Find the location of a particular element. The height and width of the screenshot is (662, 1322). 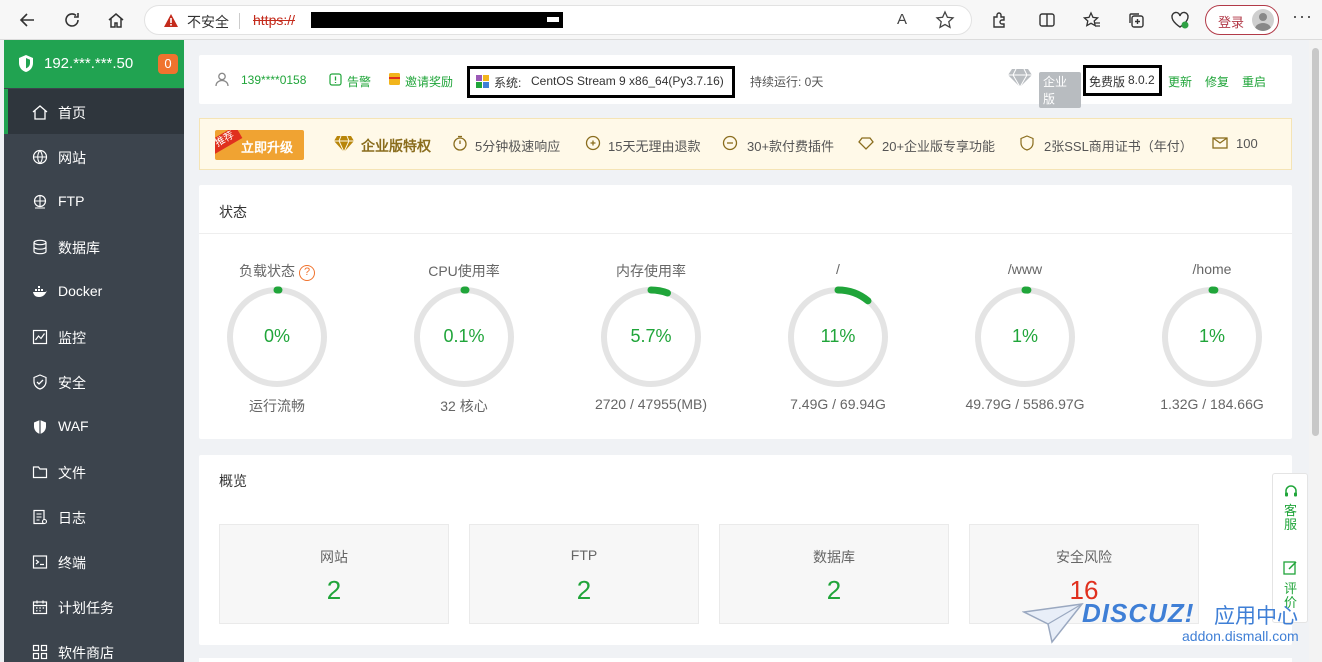

perk-refund: 15天无理由退款 is located at coordinates (654, 146).